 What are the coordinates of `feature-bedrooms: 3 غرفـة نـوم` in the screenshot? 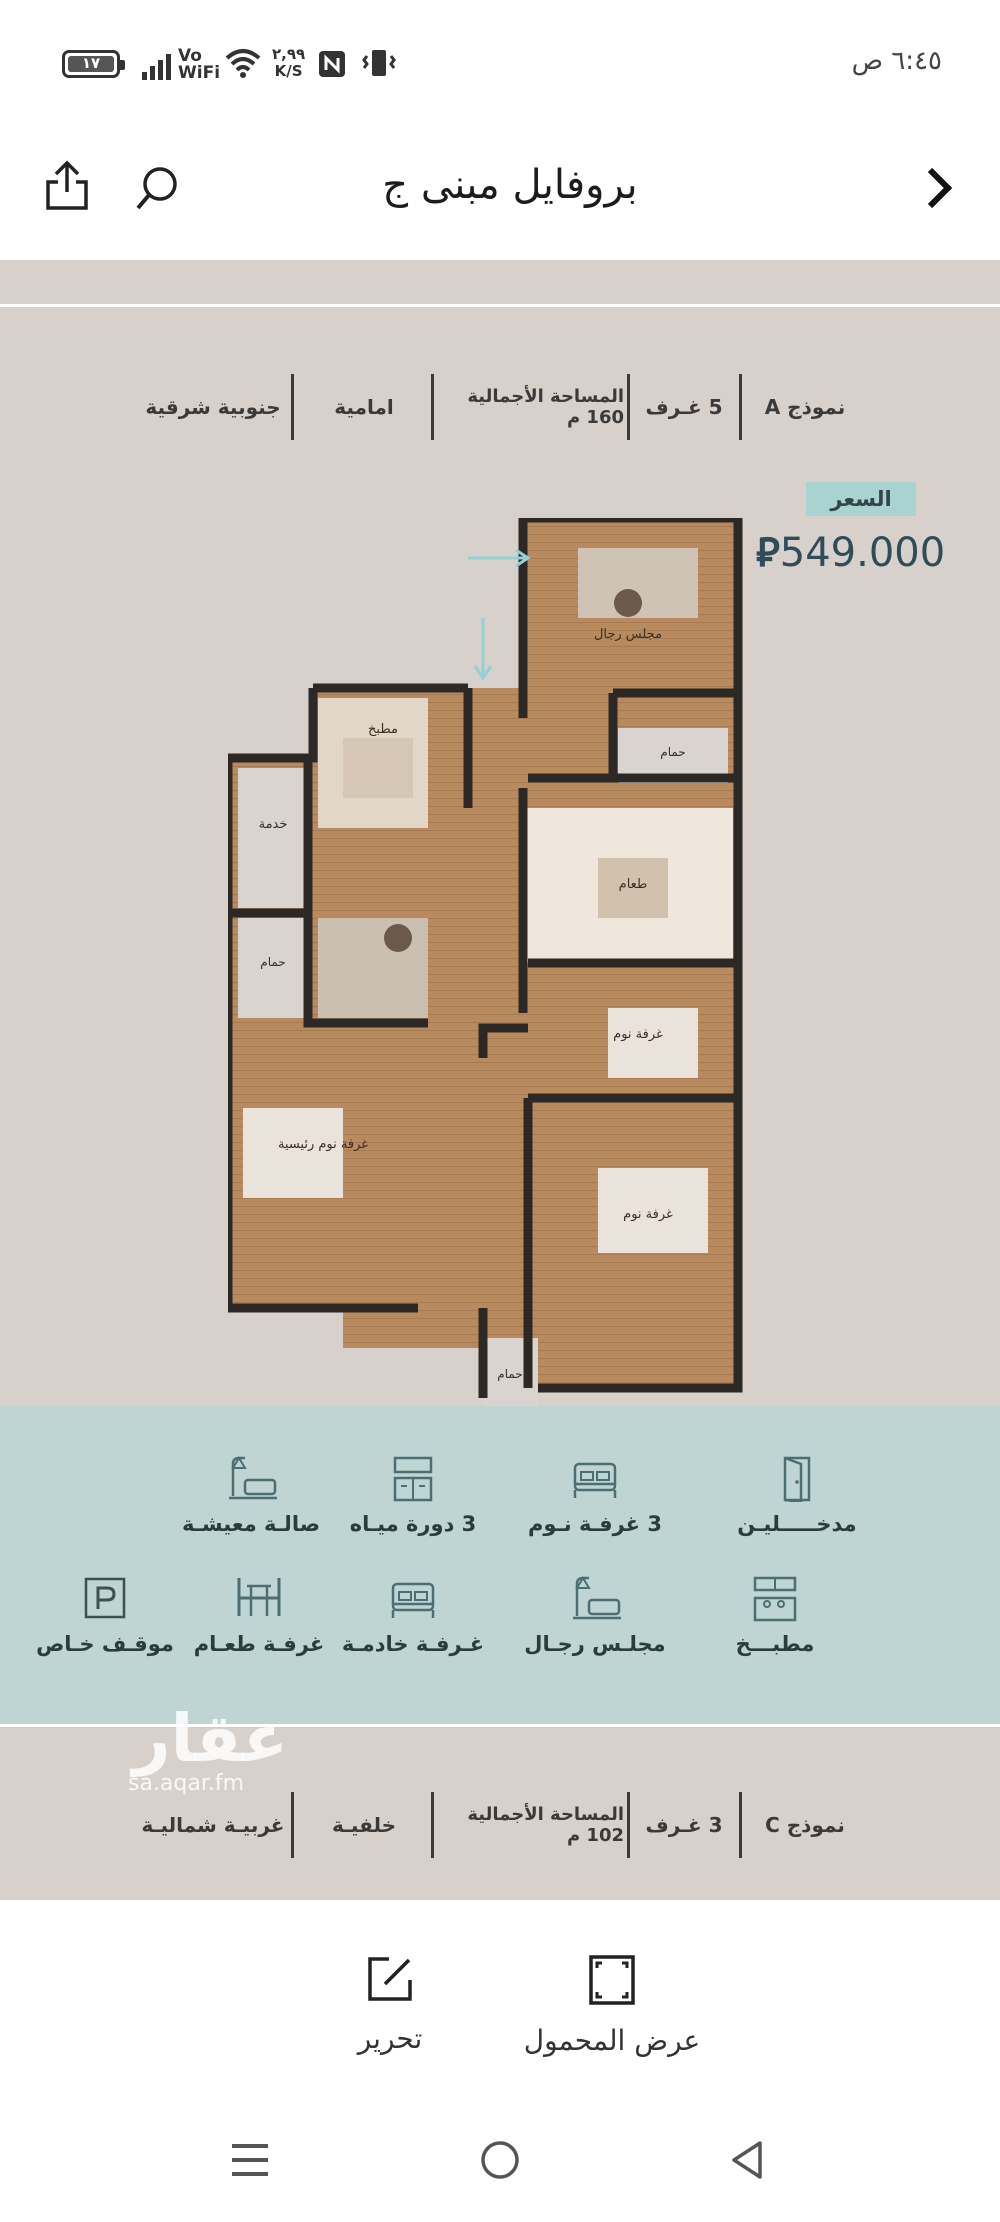 It's located at (595, 1496).